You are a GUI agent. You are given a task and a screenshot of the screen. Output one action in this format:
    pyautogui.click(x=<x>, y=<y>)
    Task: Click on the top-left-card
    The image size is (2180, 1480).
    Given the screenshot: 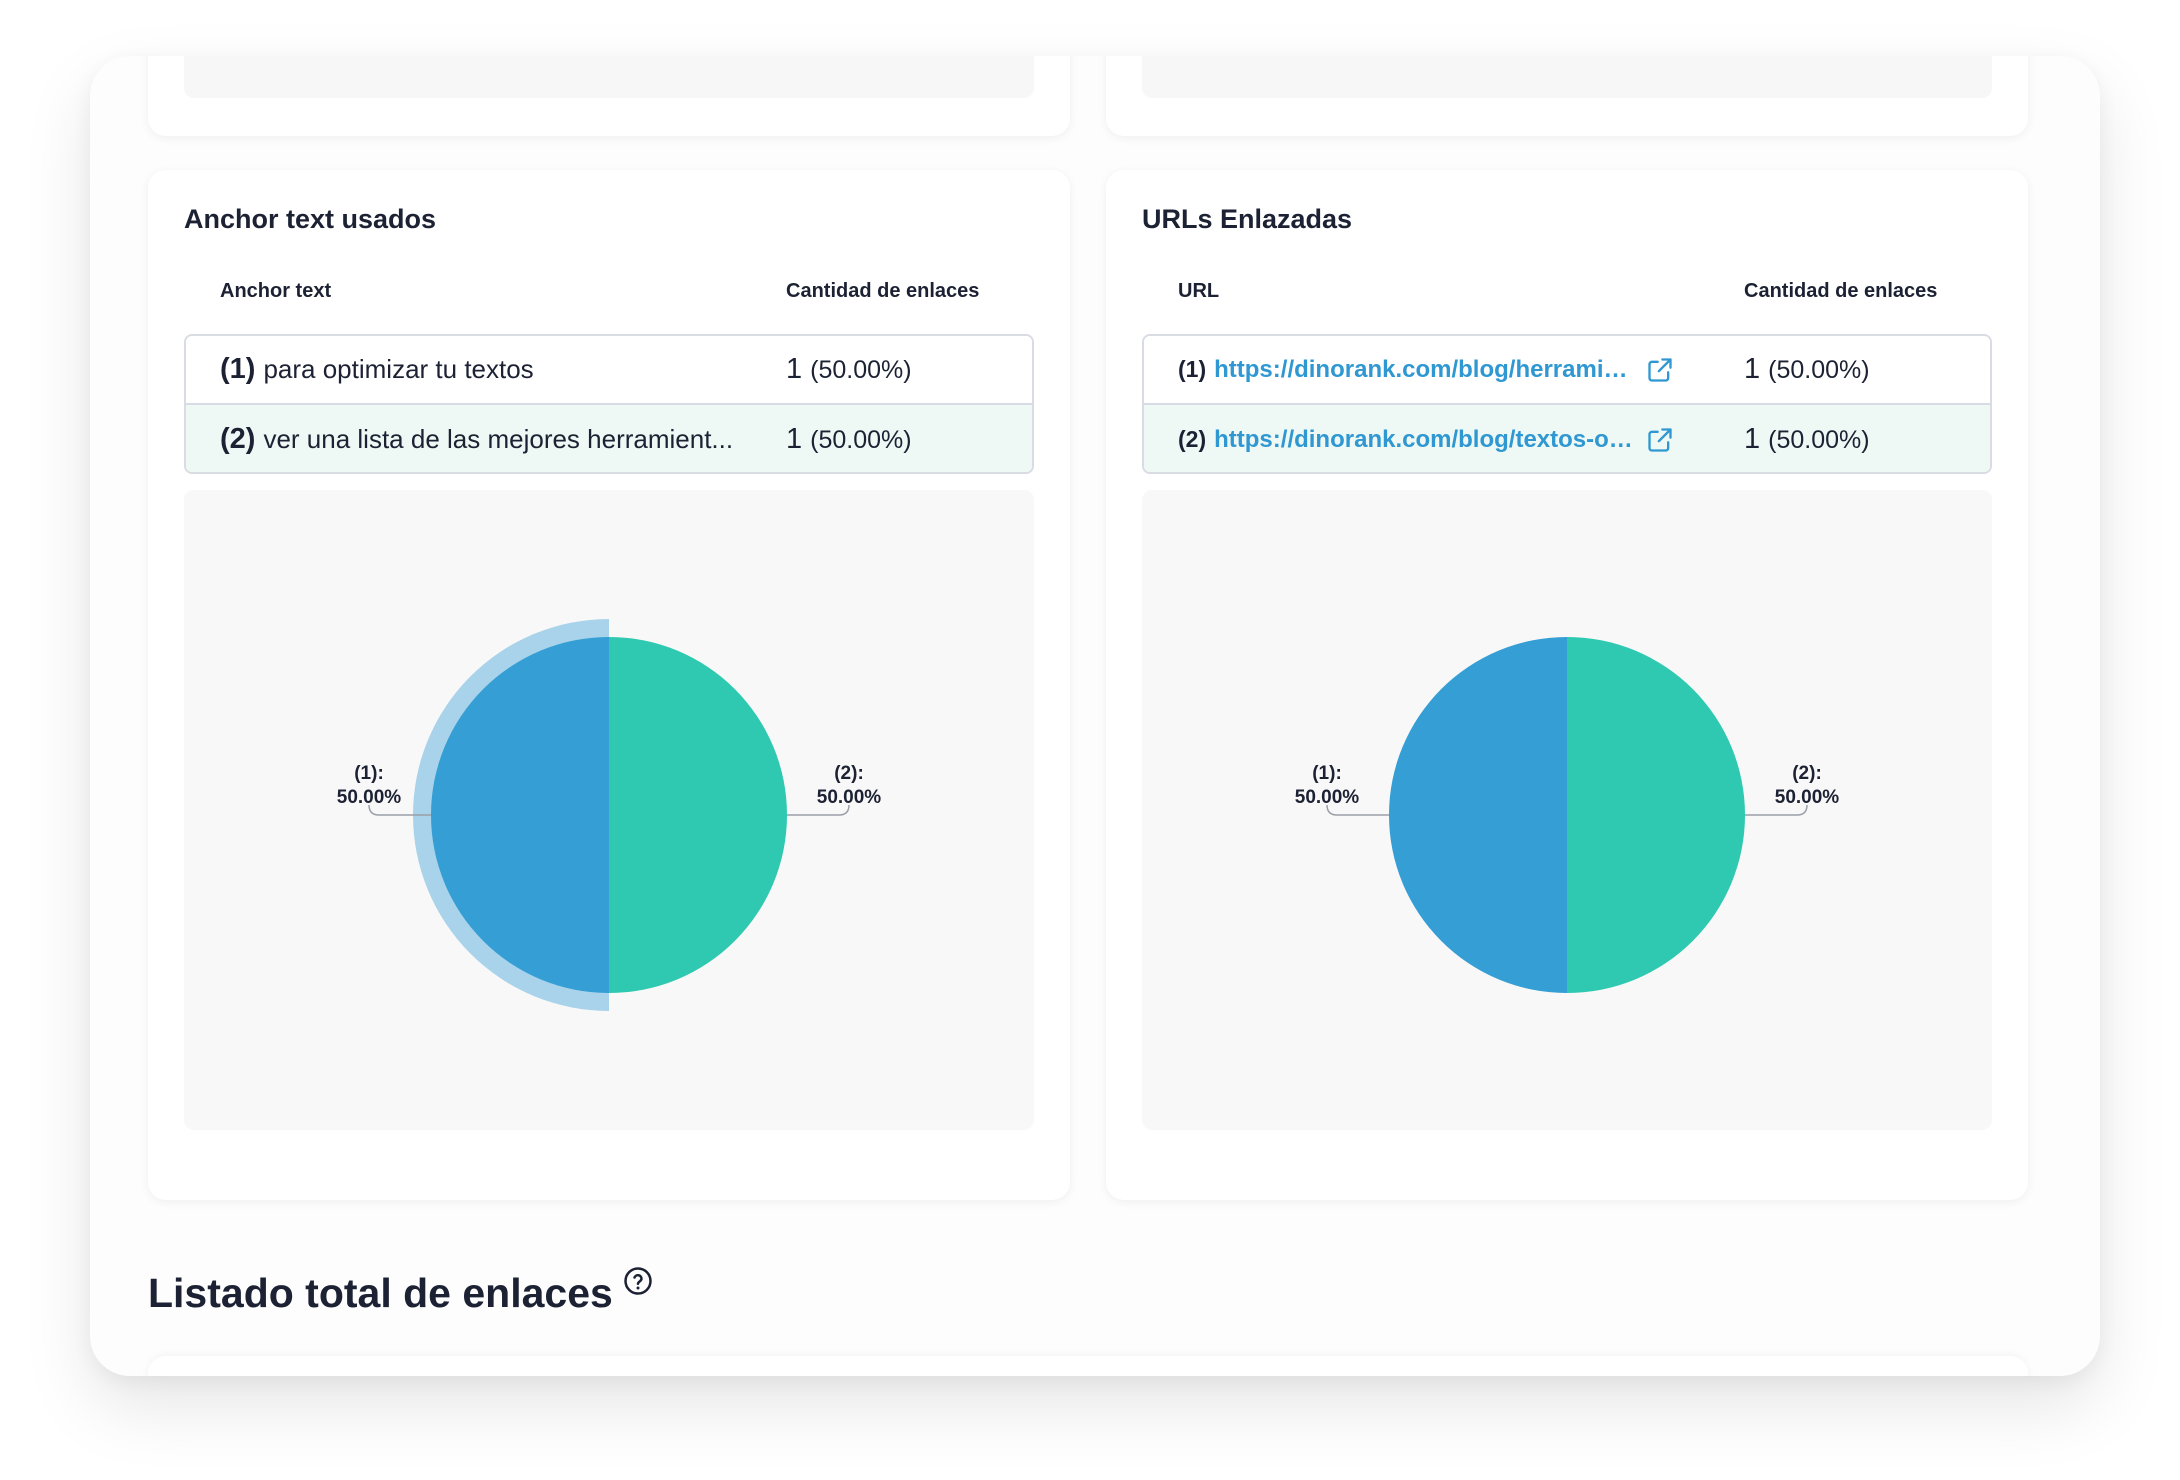 What is the action you would take?
    pyautogui.click(x=609, y=96)
    